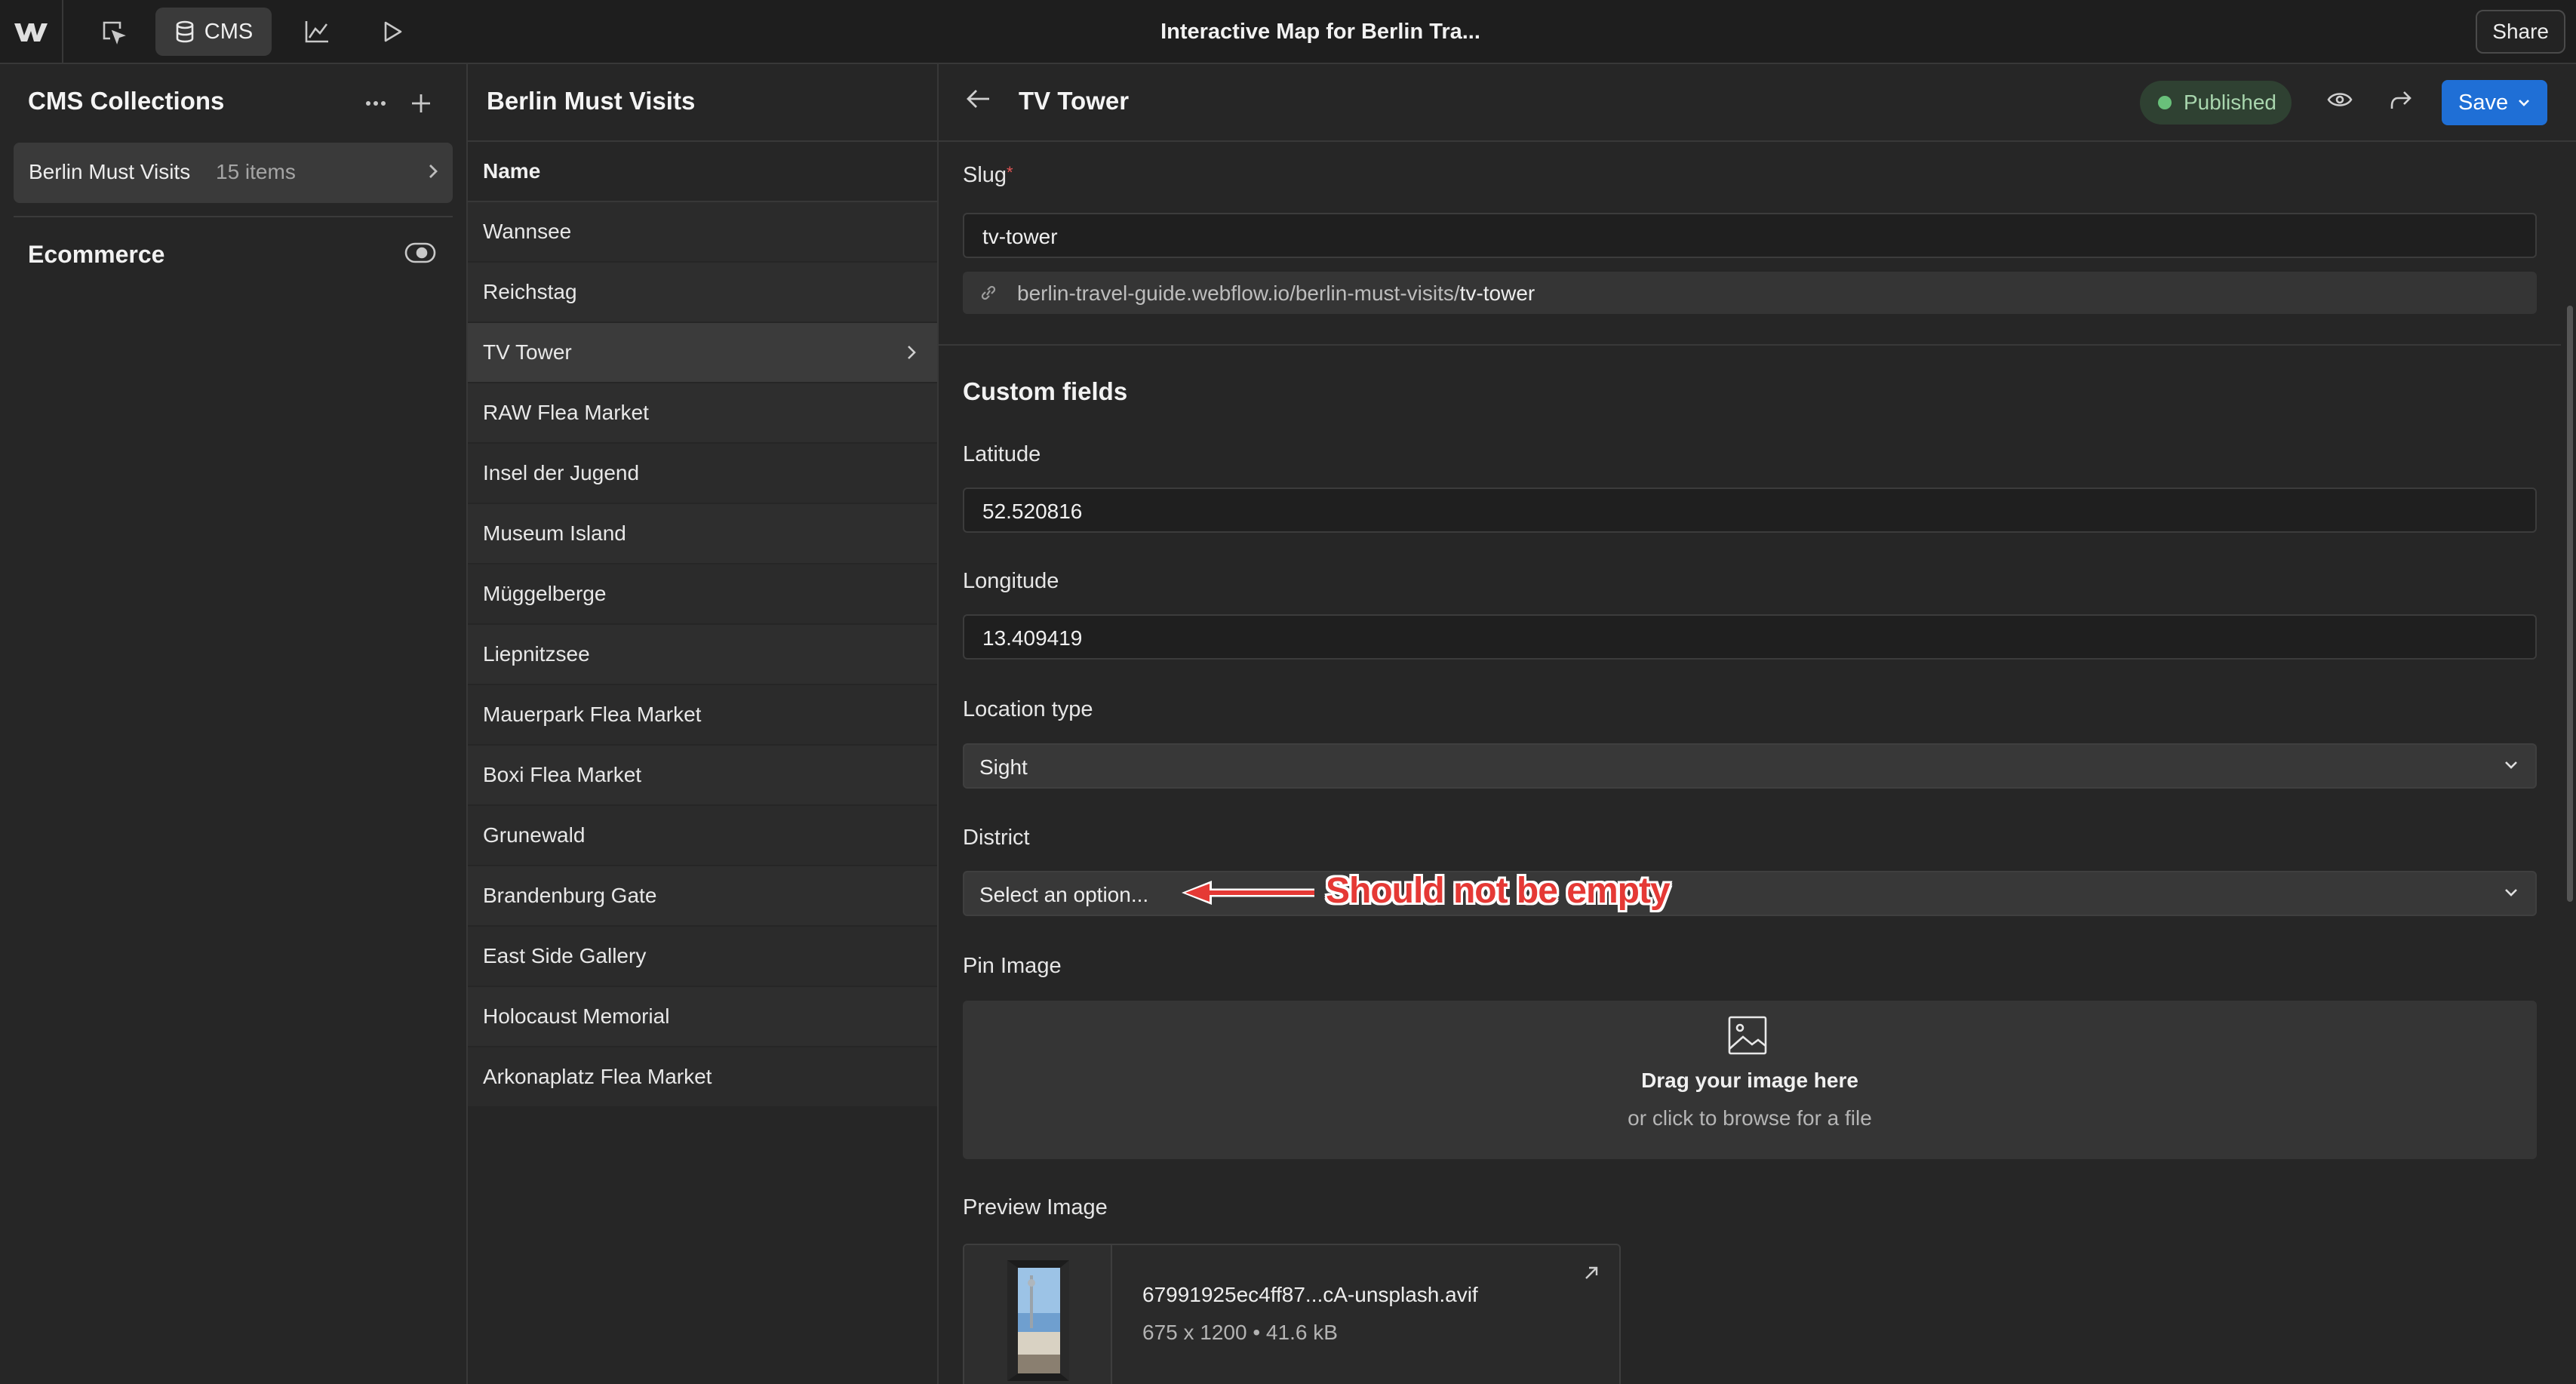 Image resolution: width=2576 pixels, height=1384 pixels. What do you see at coordinates (1035, 1207) in the screenshot?
I see `preview-image-label: Preview Image` at bounding box center [1035, 1207].